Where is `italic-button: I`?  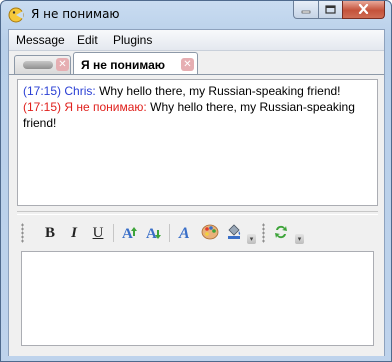
italic-button: I is located at coordinates (74, 233).